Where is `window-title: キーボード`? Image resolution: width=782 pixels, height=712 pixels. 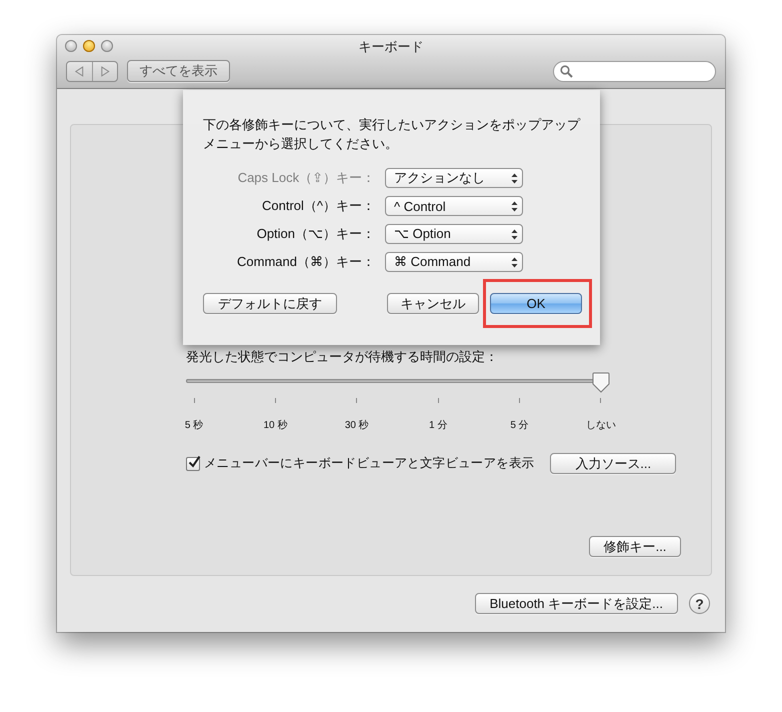
window-title: キーボード is located at coordinates (391, 47).